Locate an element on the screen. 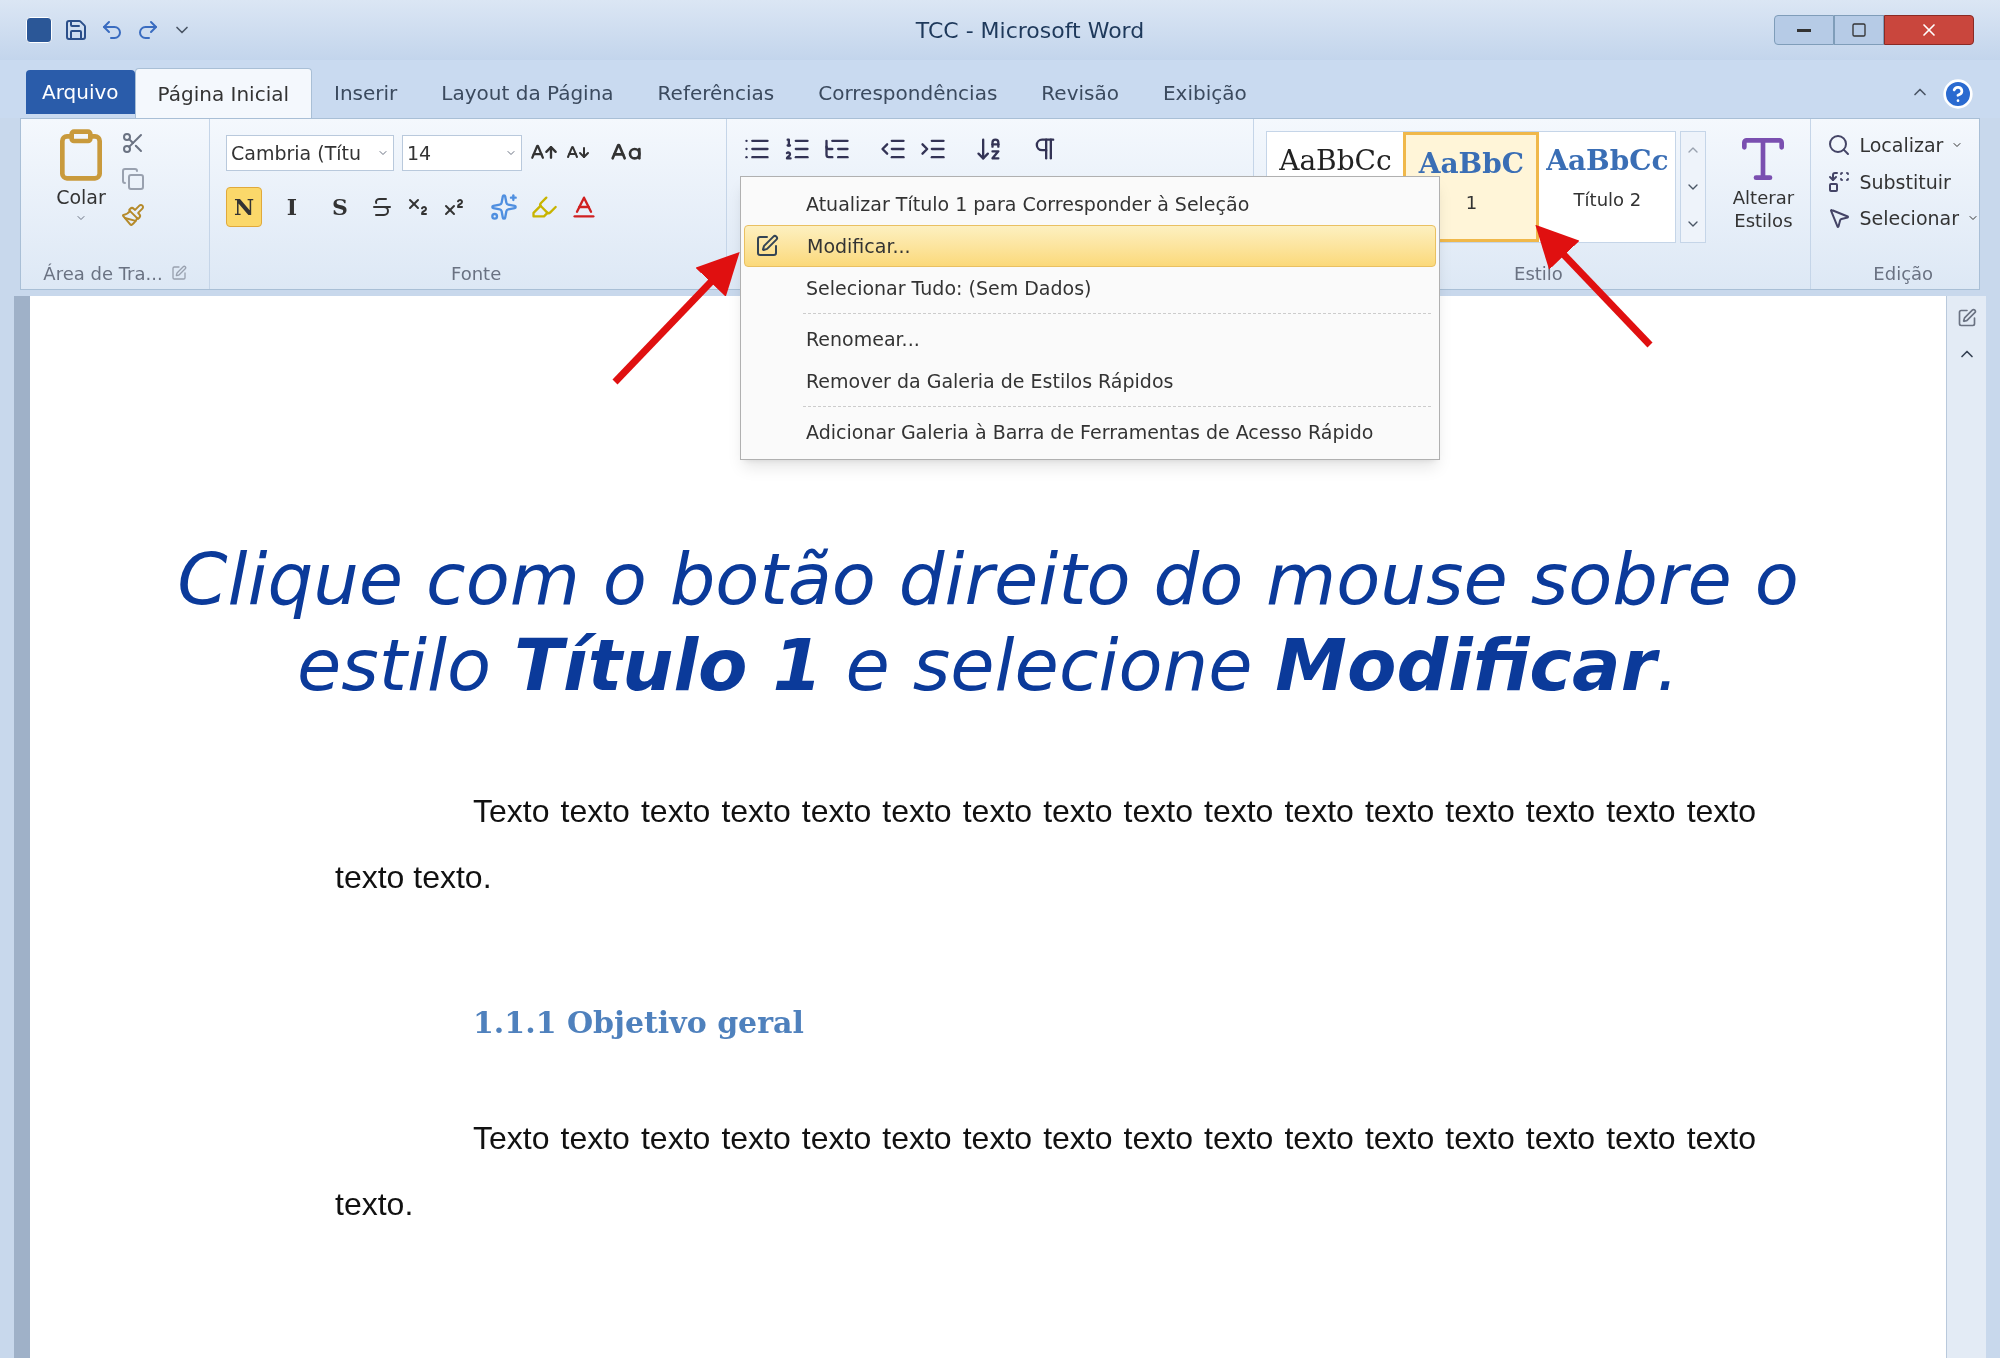 The image size is (2000, 1358). menu-item: Selecionar Tudo: (Sem Dados) is located at coordinates (1090, 288).